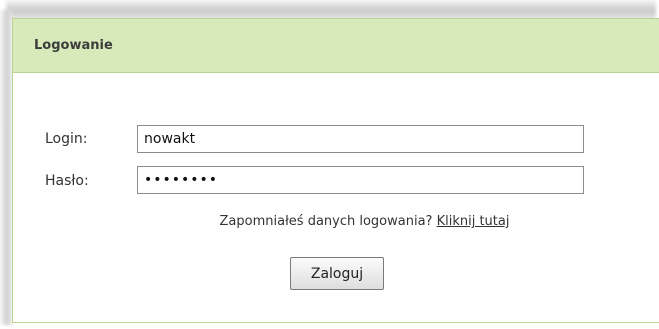 The width and height of the screenshot is (659, 329). Describe the element at coordinates (73, 45) in the screenshot. I see `panel-title: Logowanie` at that location.